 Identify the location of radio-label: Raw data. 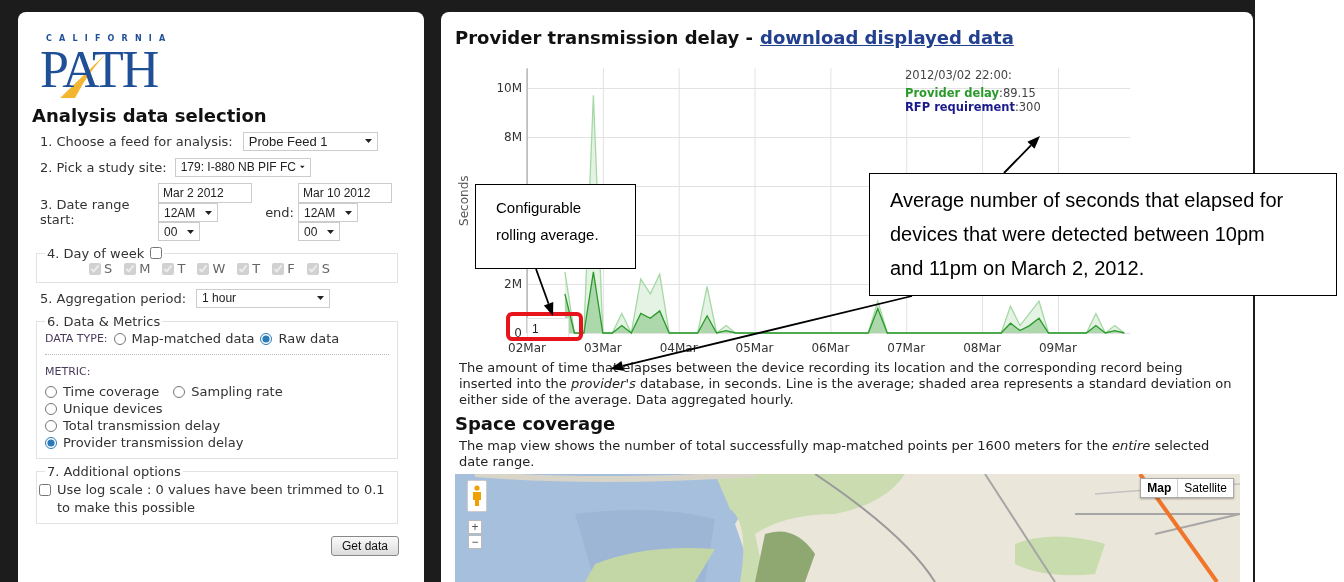
(309, 338).